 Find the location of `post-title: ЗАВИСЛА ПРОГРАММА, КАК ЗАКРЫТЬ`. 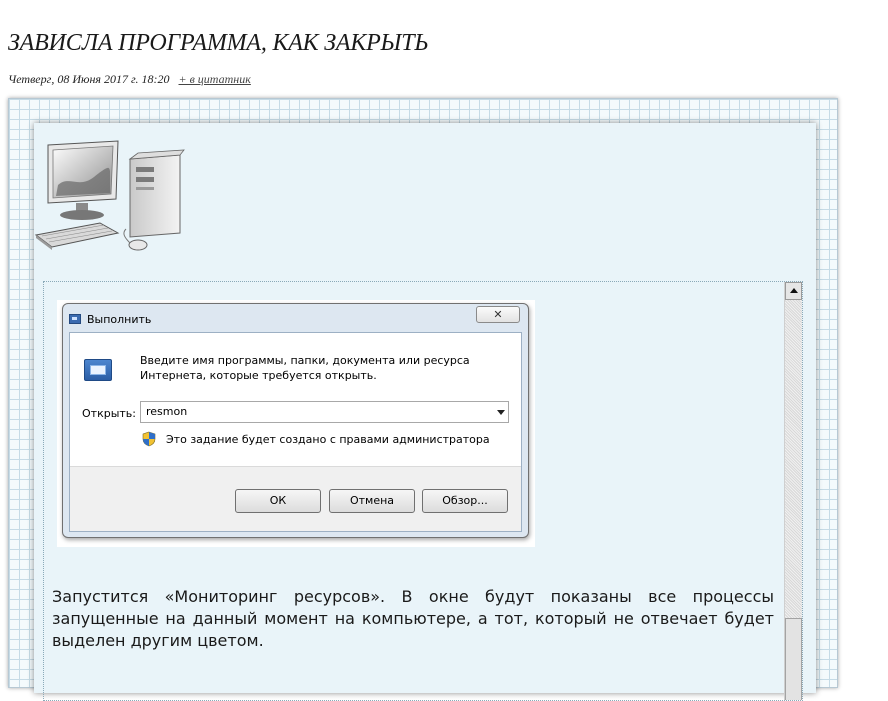

post-title: ЗАВИСЛА ПРОГРАММА, КАК ЗАКРЫТЬ is located at coordinates (218, 43).